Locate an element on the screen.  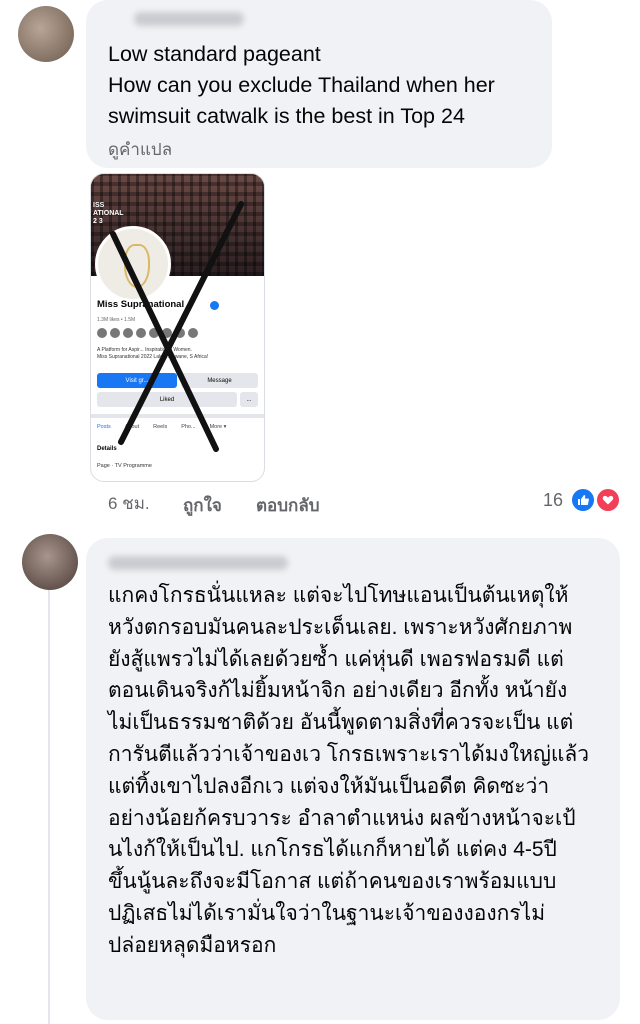
heart-icon is located at coordinates (608, 500).